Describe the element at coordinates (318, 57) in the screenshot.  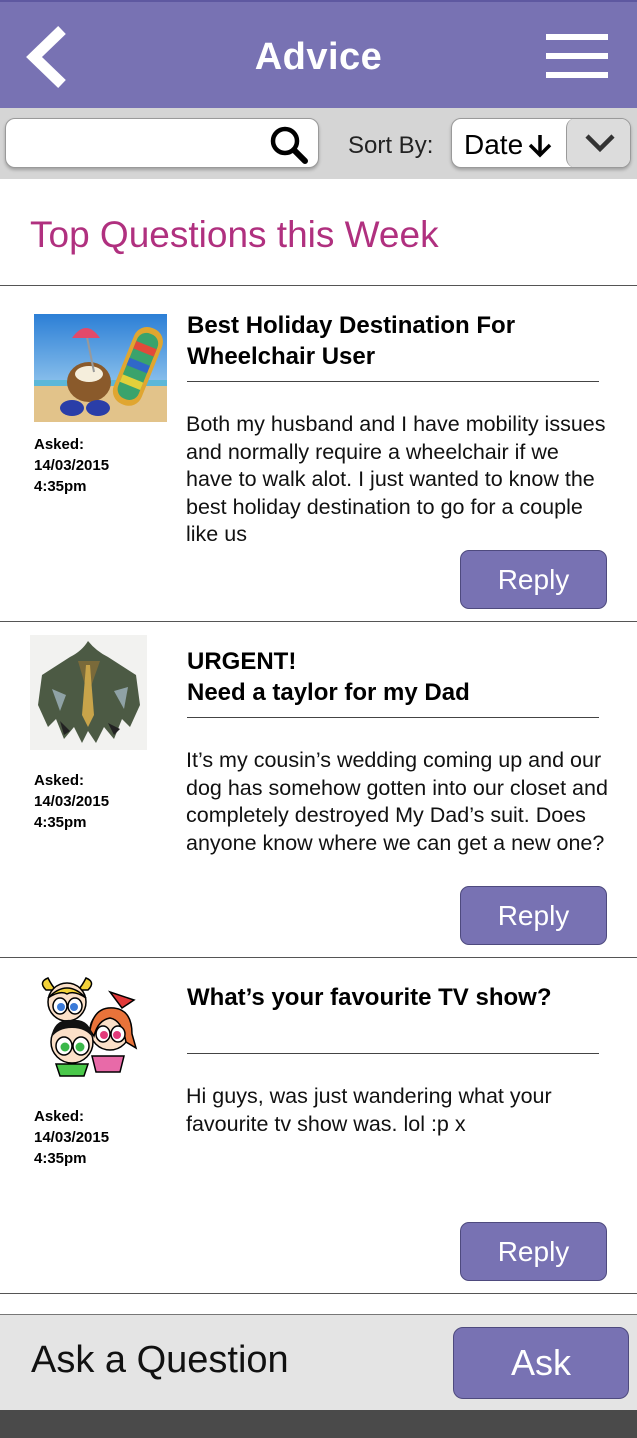
I see `page-title: Advice` at that location.